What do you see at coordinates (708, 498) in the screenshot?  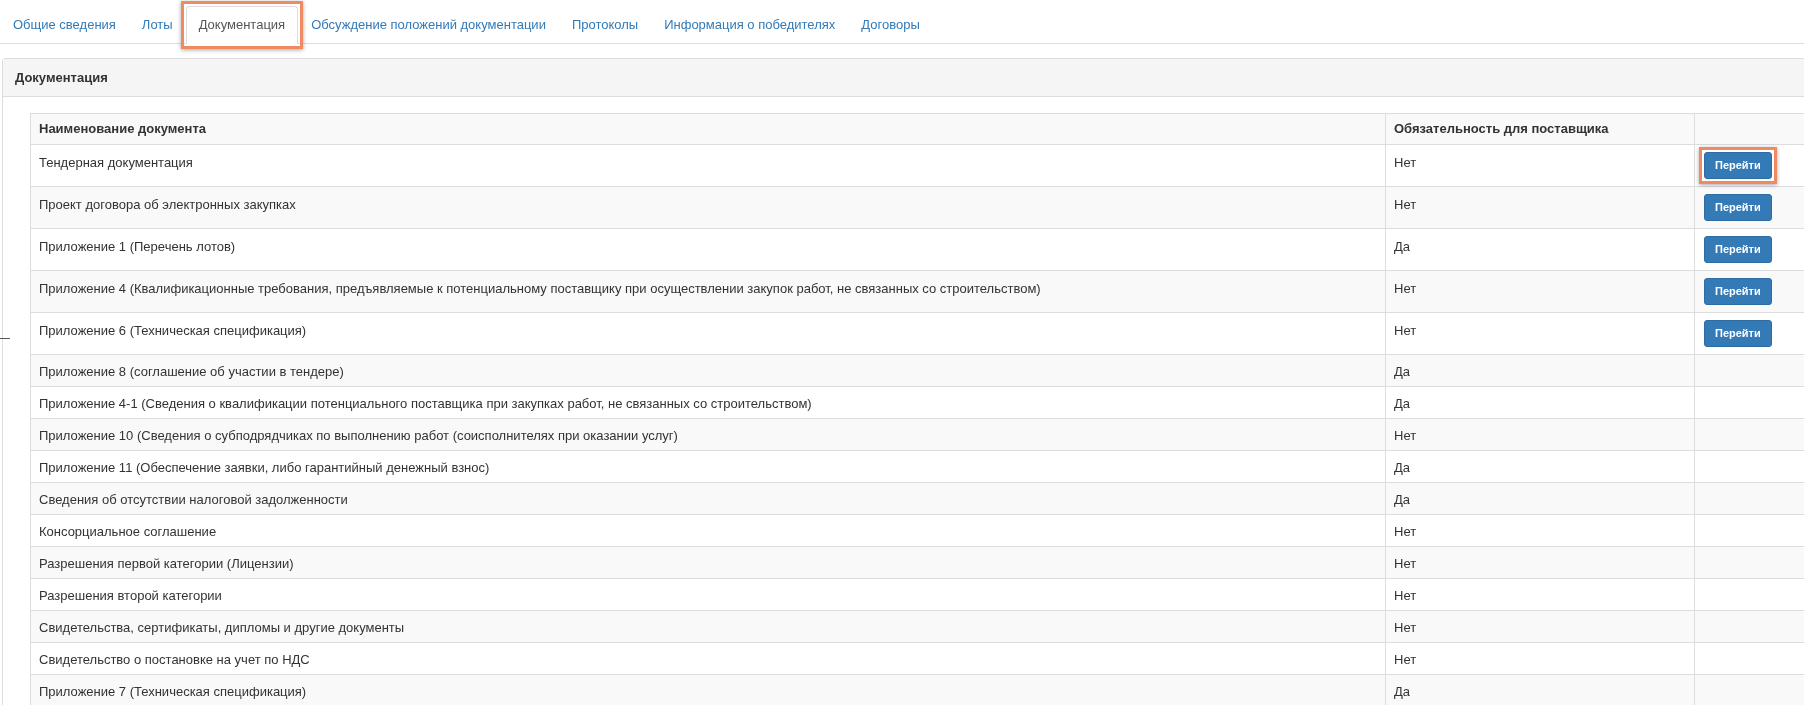 I see `table-cell: Сведения об отсутствии налоговой задолженности` at bounding box center [708, 498].